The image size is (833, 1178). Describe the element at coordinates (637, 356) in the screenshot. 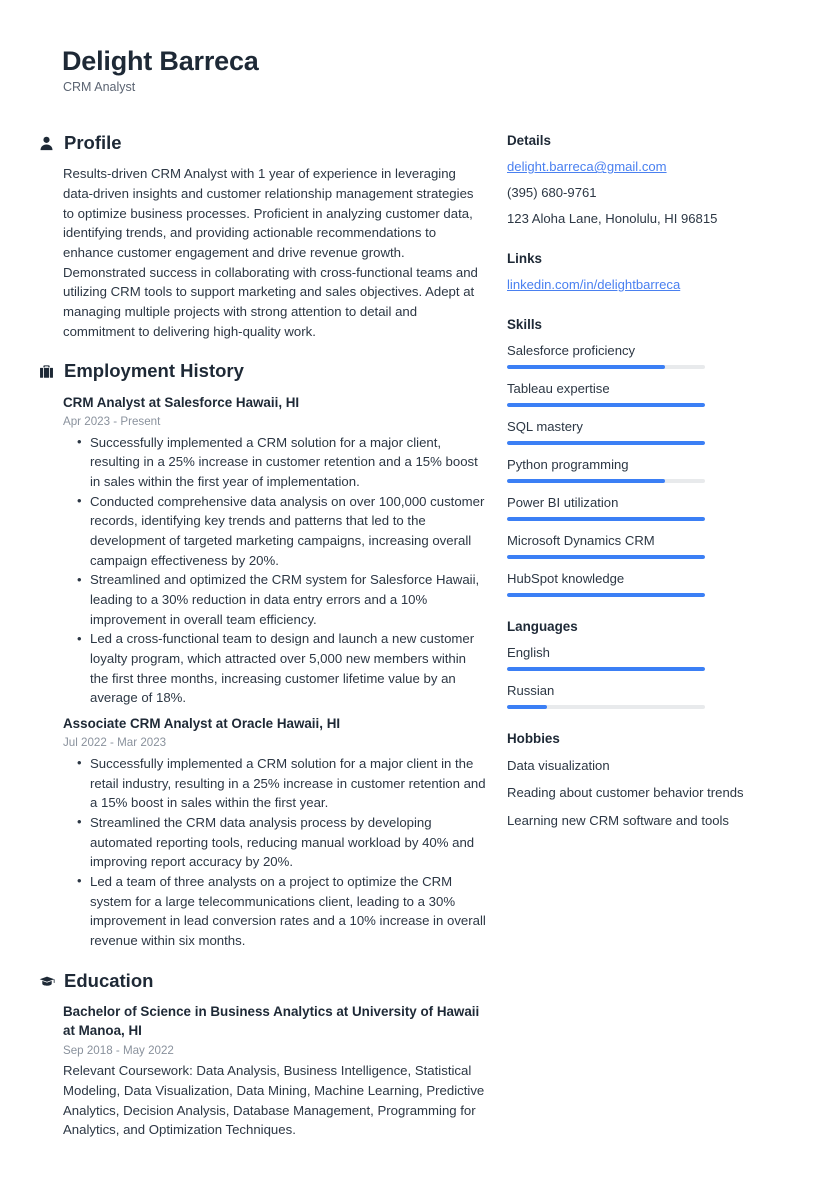

I see `skill-item: Salesforce proficiency` at that location.